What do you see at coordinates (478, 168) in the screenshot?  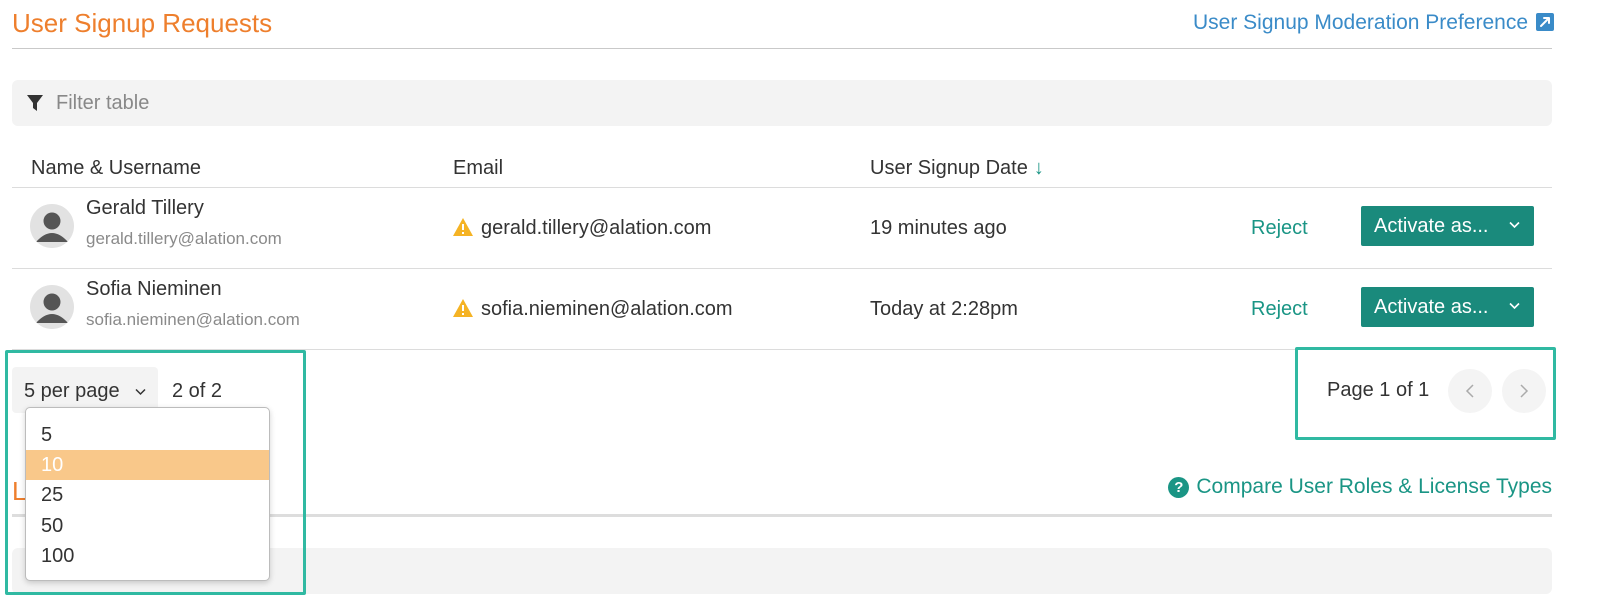 I see `column-header-email: Email` at bounding box center [478, 168].